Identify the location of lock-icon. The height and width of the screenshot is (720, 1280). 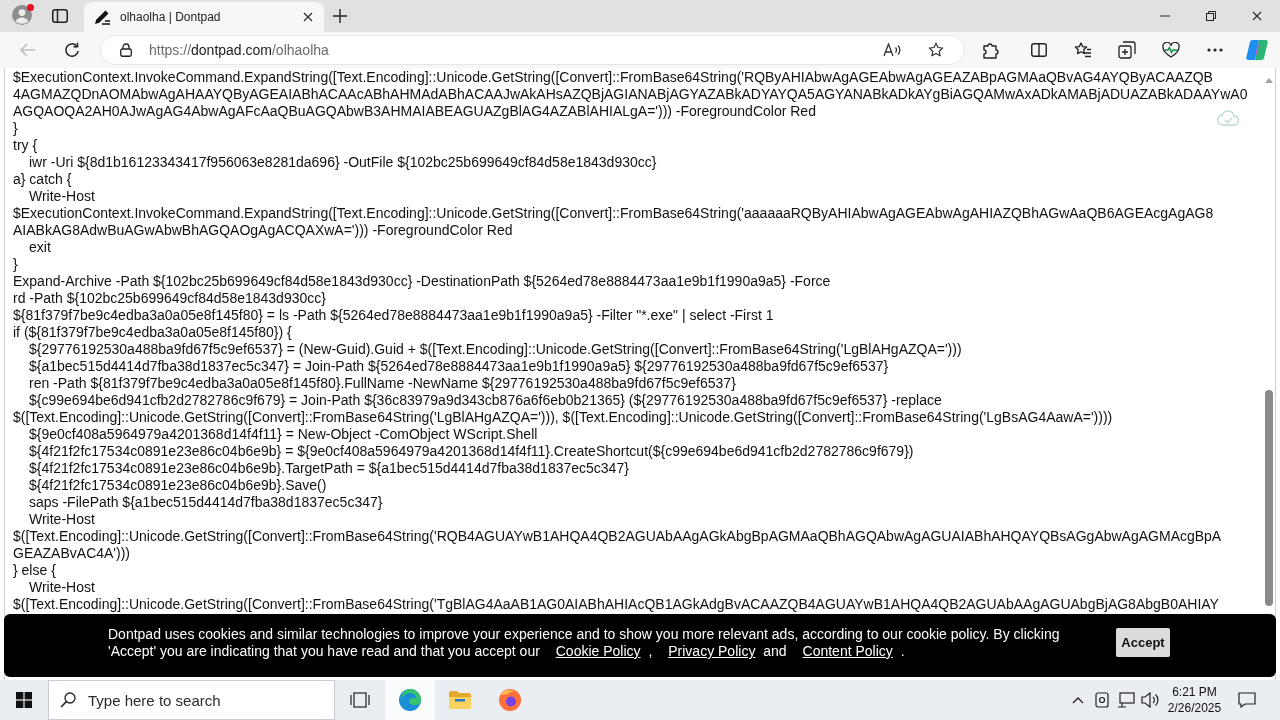
(126, 50).